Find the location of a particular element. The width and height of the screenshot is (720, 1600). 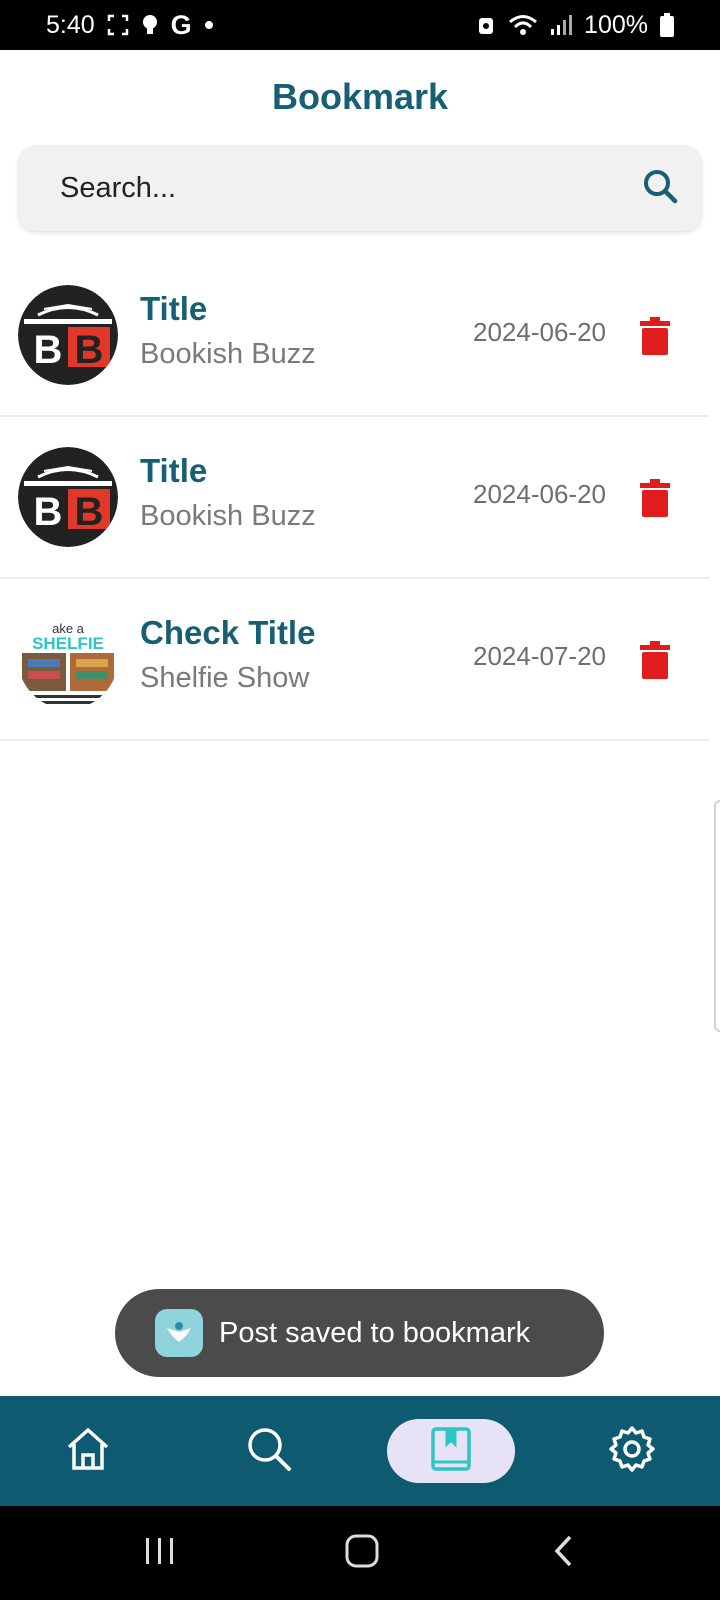

item-source: Shelfie Show is located at coordinates (225, 678).